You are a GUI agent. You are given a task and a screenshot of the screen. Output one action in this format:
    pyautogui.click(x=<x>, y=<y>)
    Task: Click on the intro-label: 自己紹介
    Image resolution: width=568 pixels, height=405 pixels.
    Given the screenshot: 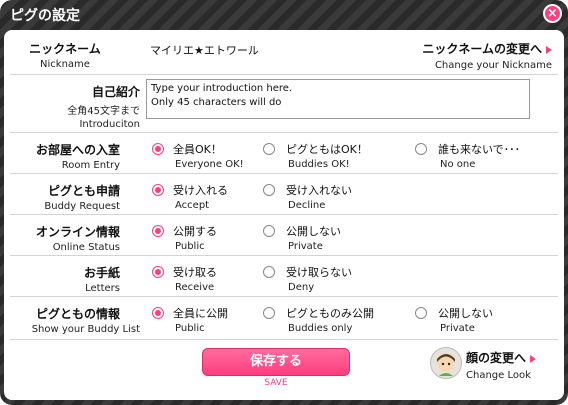 What is the action you would take?
    pyautogui.click(x=115, y=92)
    